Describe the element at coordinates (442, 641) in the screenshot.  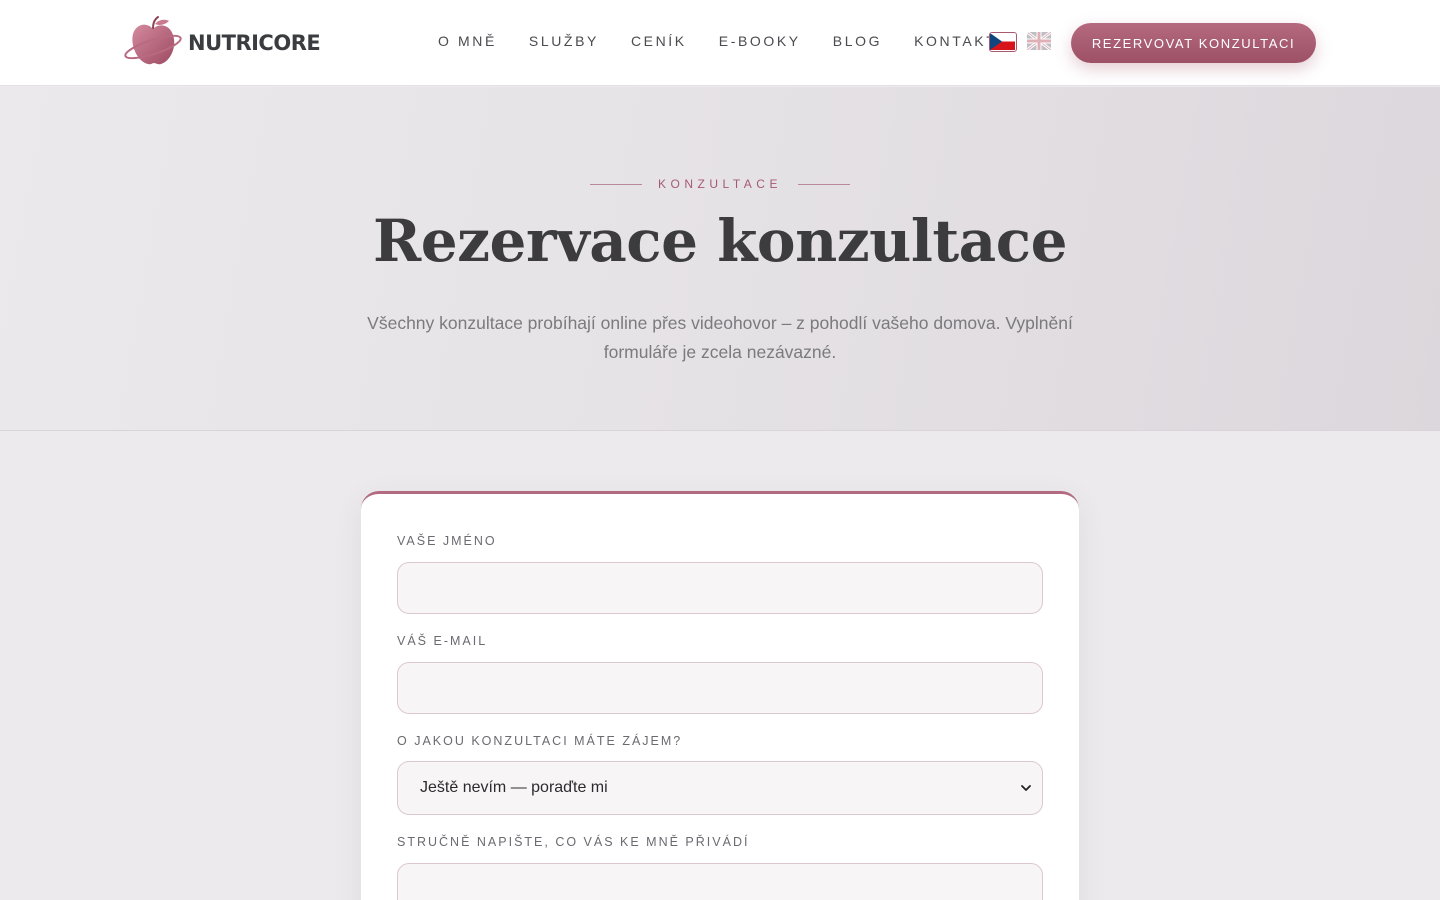
I see `email-label: VÁŠ E-MAIL` at that location.